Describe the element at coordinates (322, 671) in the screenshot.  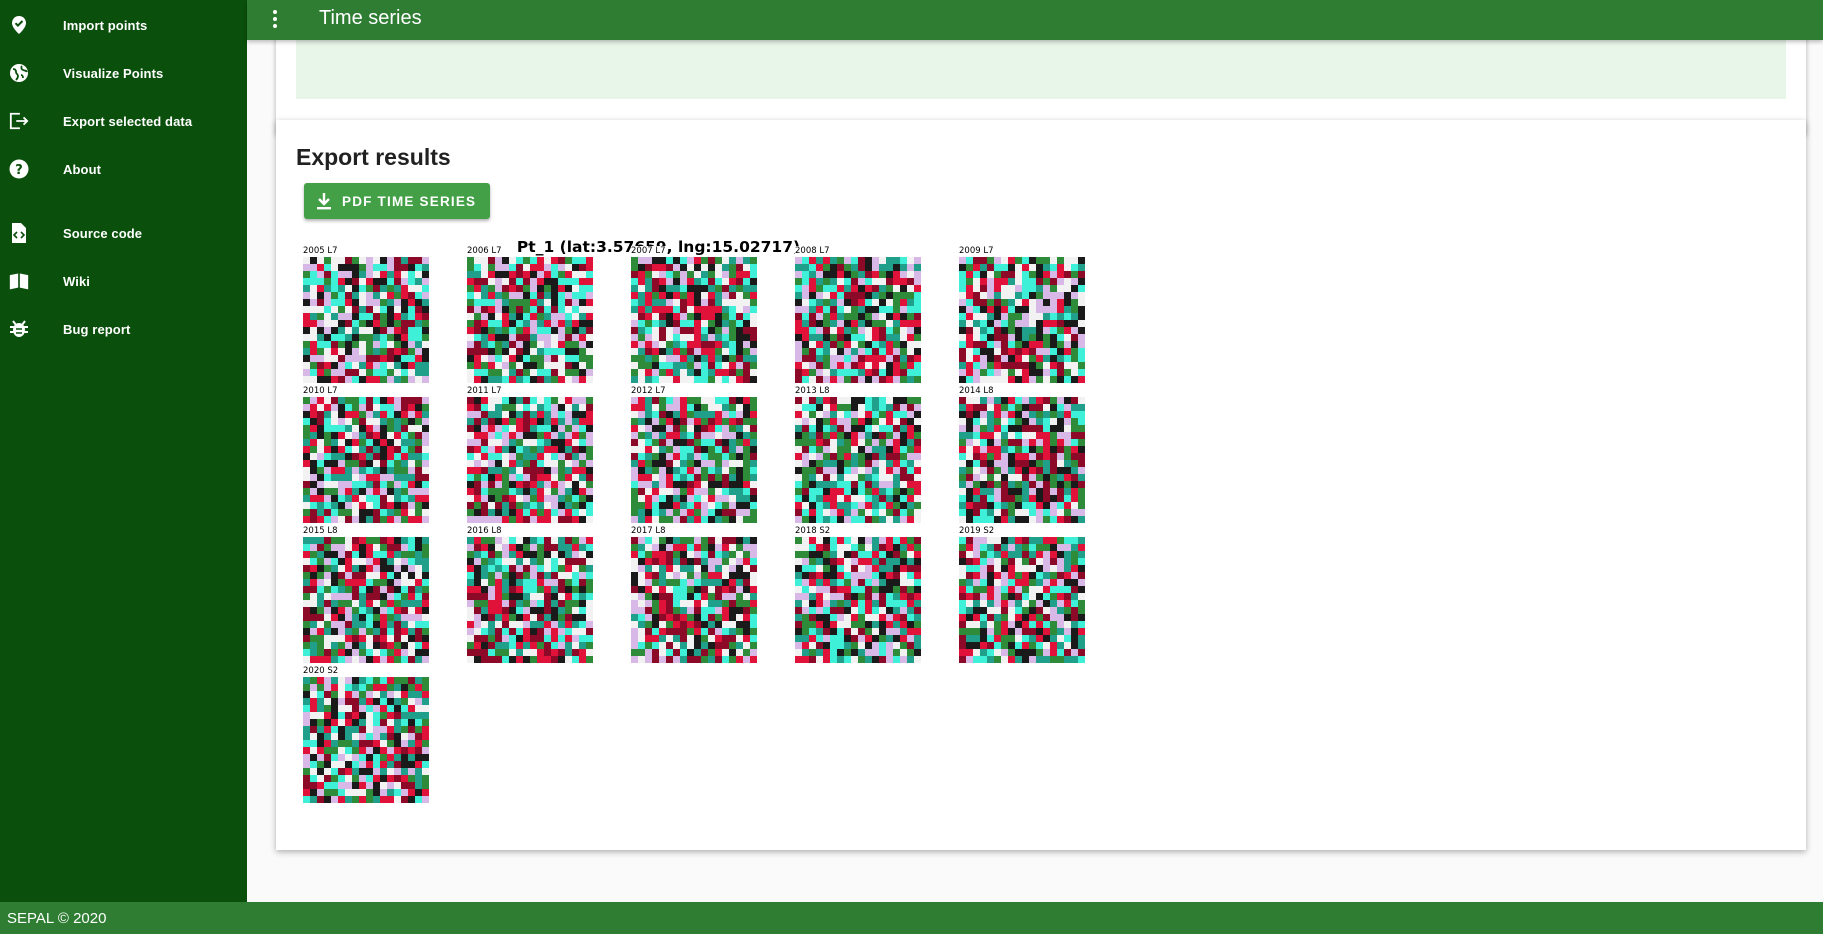
I see `thumbnail-label: 2020 S2` at that location.